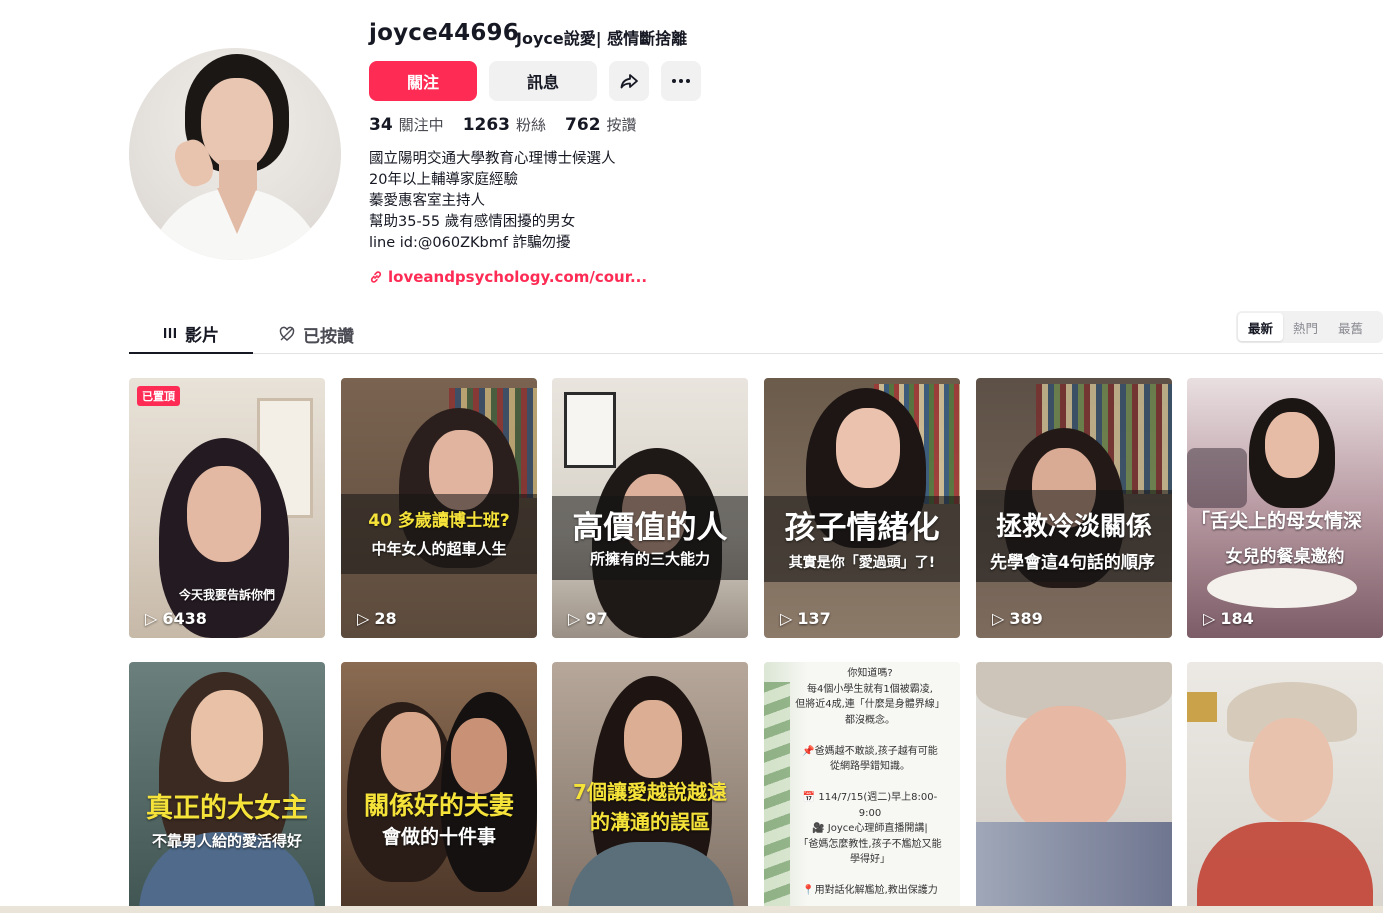 This screenshot has width=1383, height=913. I want to click on video-title: 「舌尖上的母女情深, so click(1277, 521).